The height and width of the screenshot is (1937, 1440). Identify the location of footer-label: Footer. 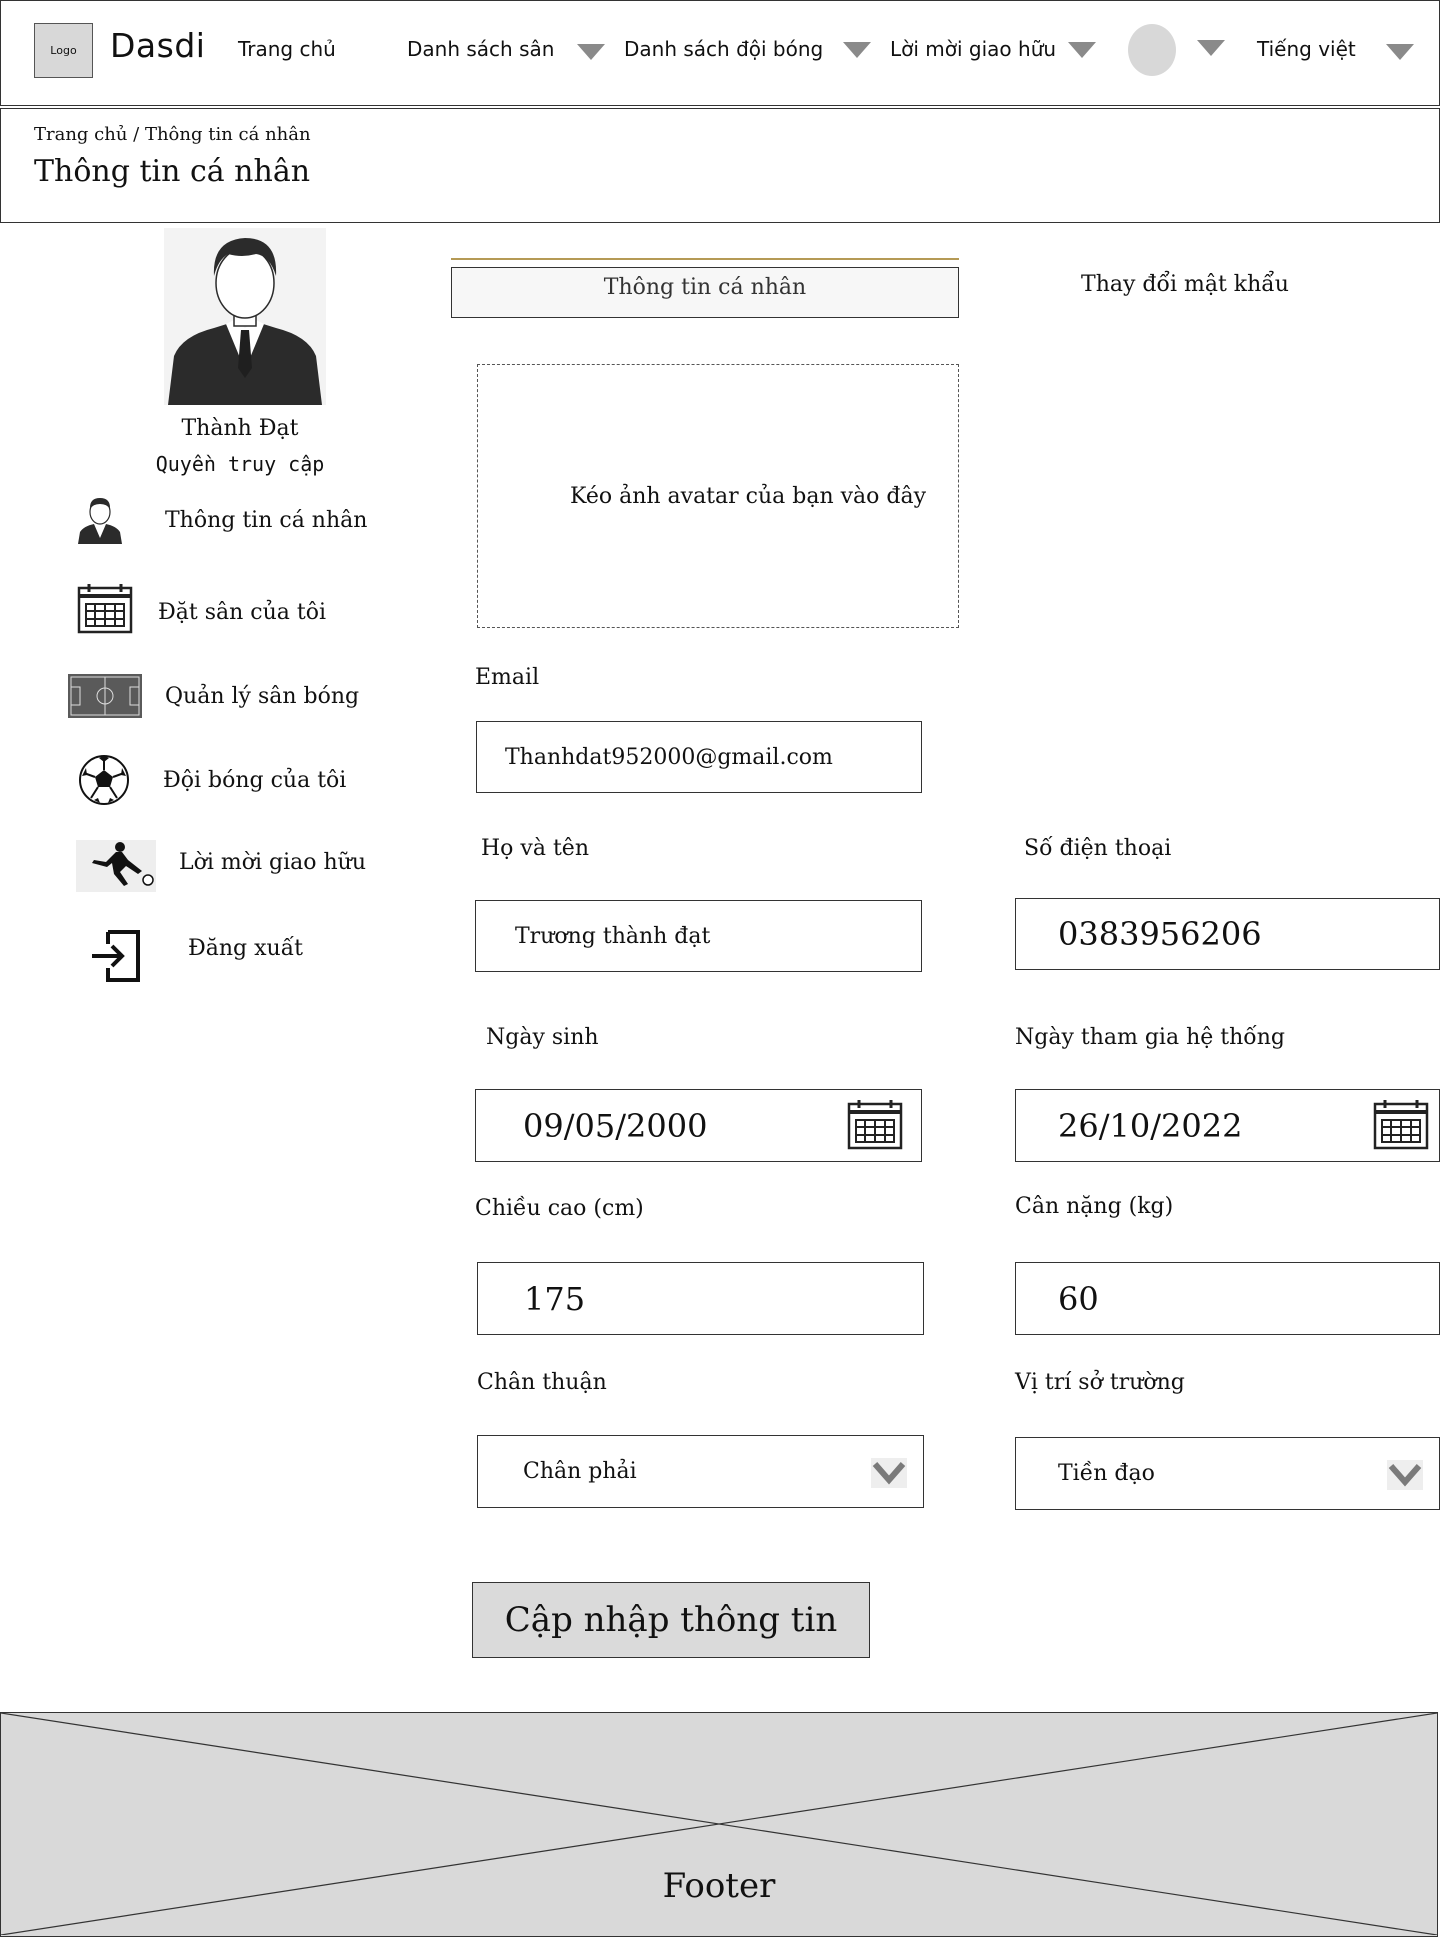
(719, 1886).